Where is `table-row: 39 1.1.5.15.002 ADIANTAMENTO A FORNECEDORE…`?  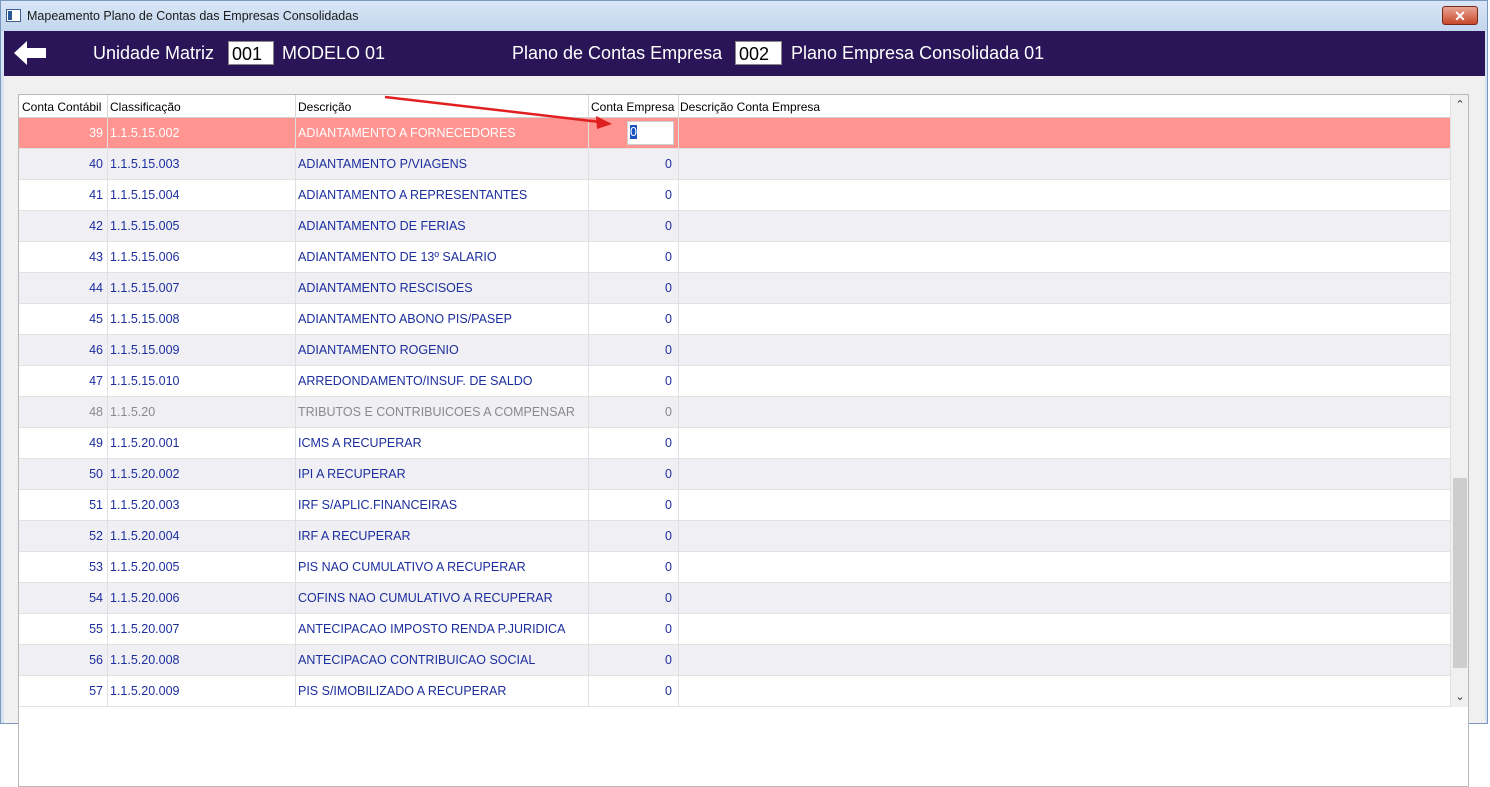
table-row: 39 1.1.5.15.002 ADIANTAMENTO A FORNECEDORE… is located at coordinates (734, 133).